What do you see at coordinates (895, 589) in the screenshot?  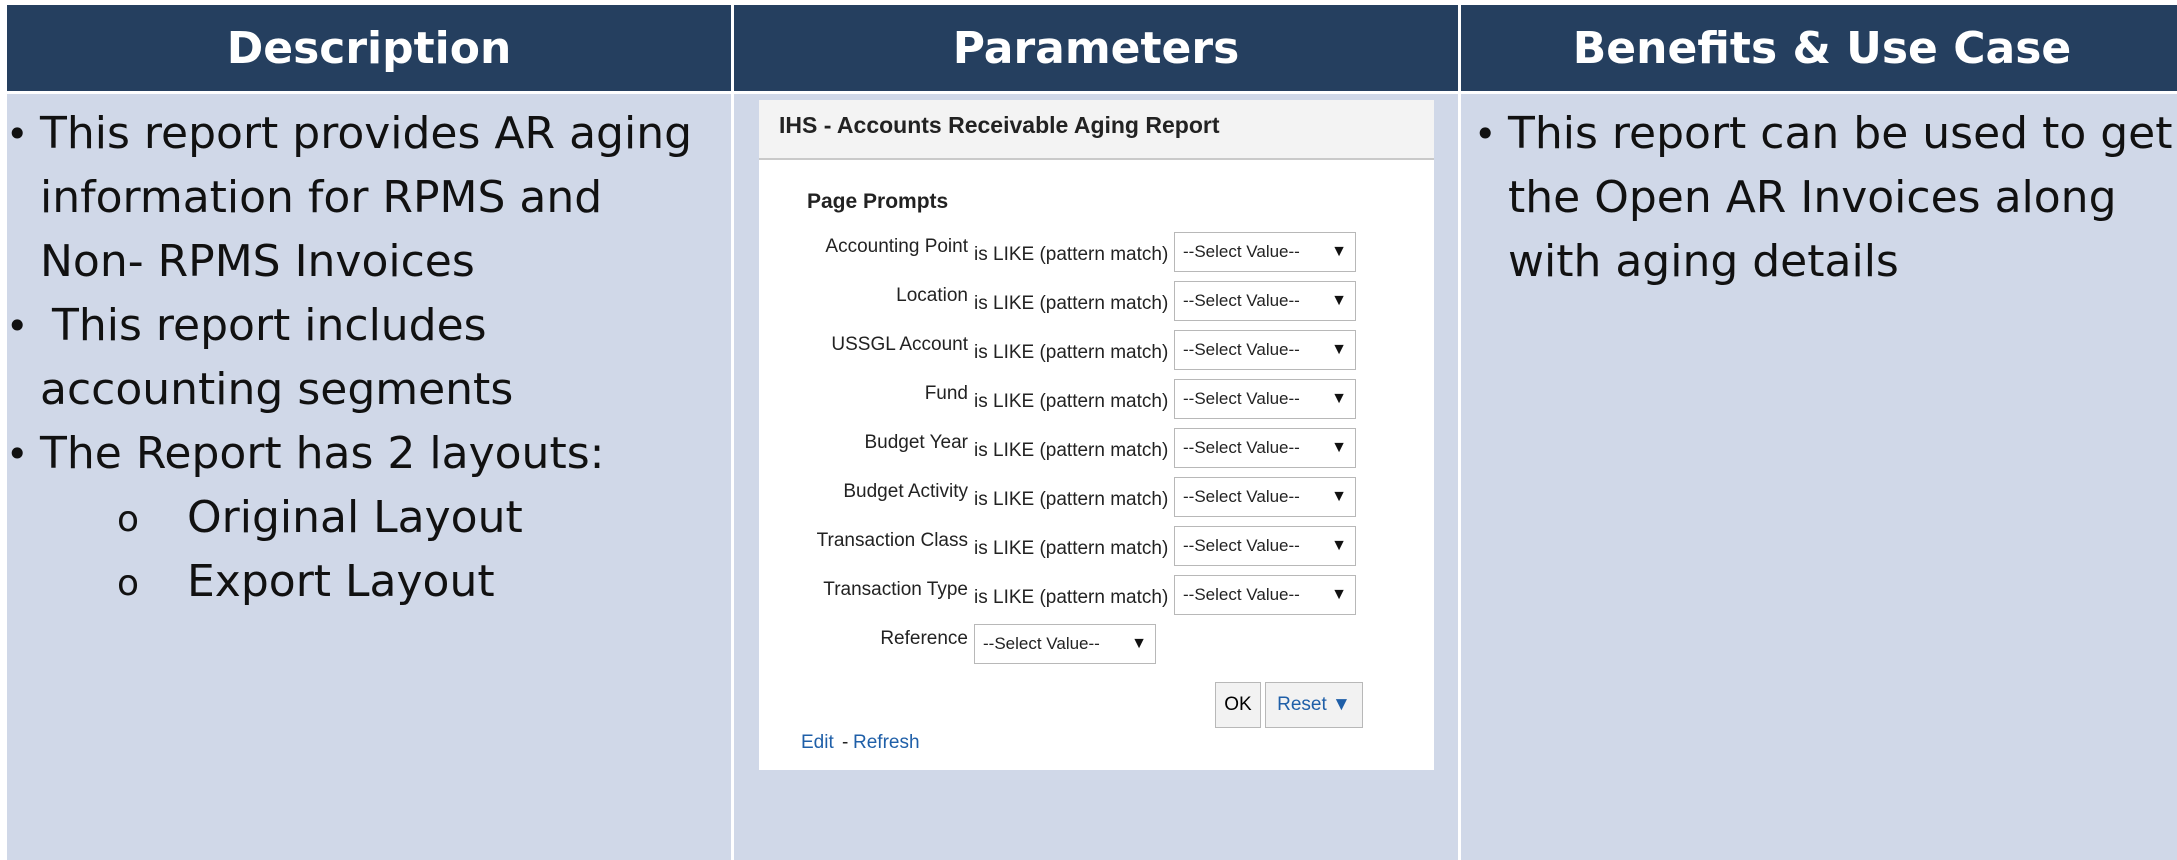 I see `prompt-label: Transaction Type` at bounding box center [895, 589].